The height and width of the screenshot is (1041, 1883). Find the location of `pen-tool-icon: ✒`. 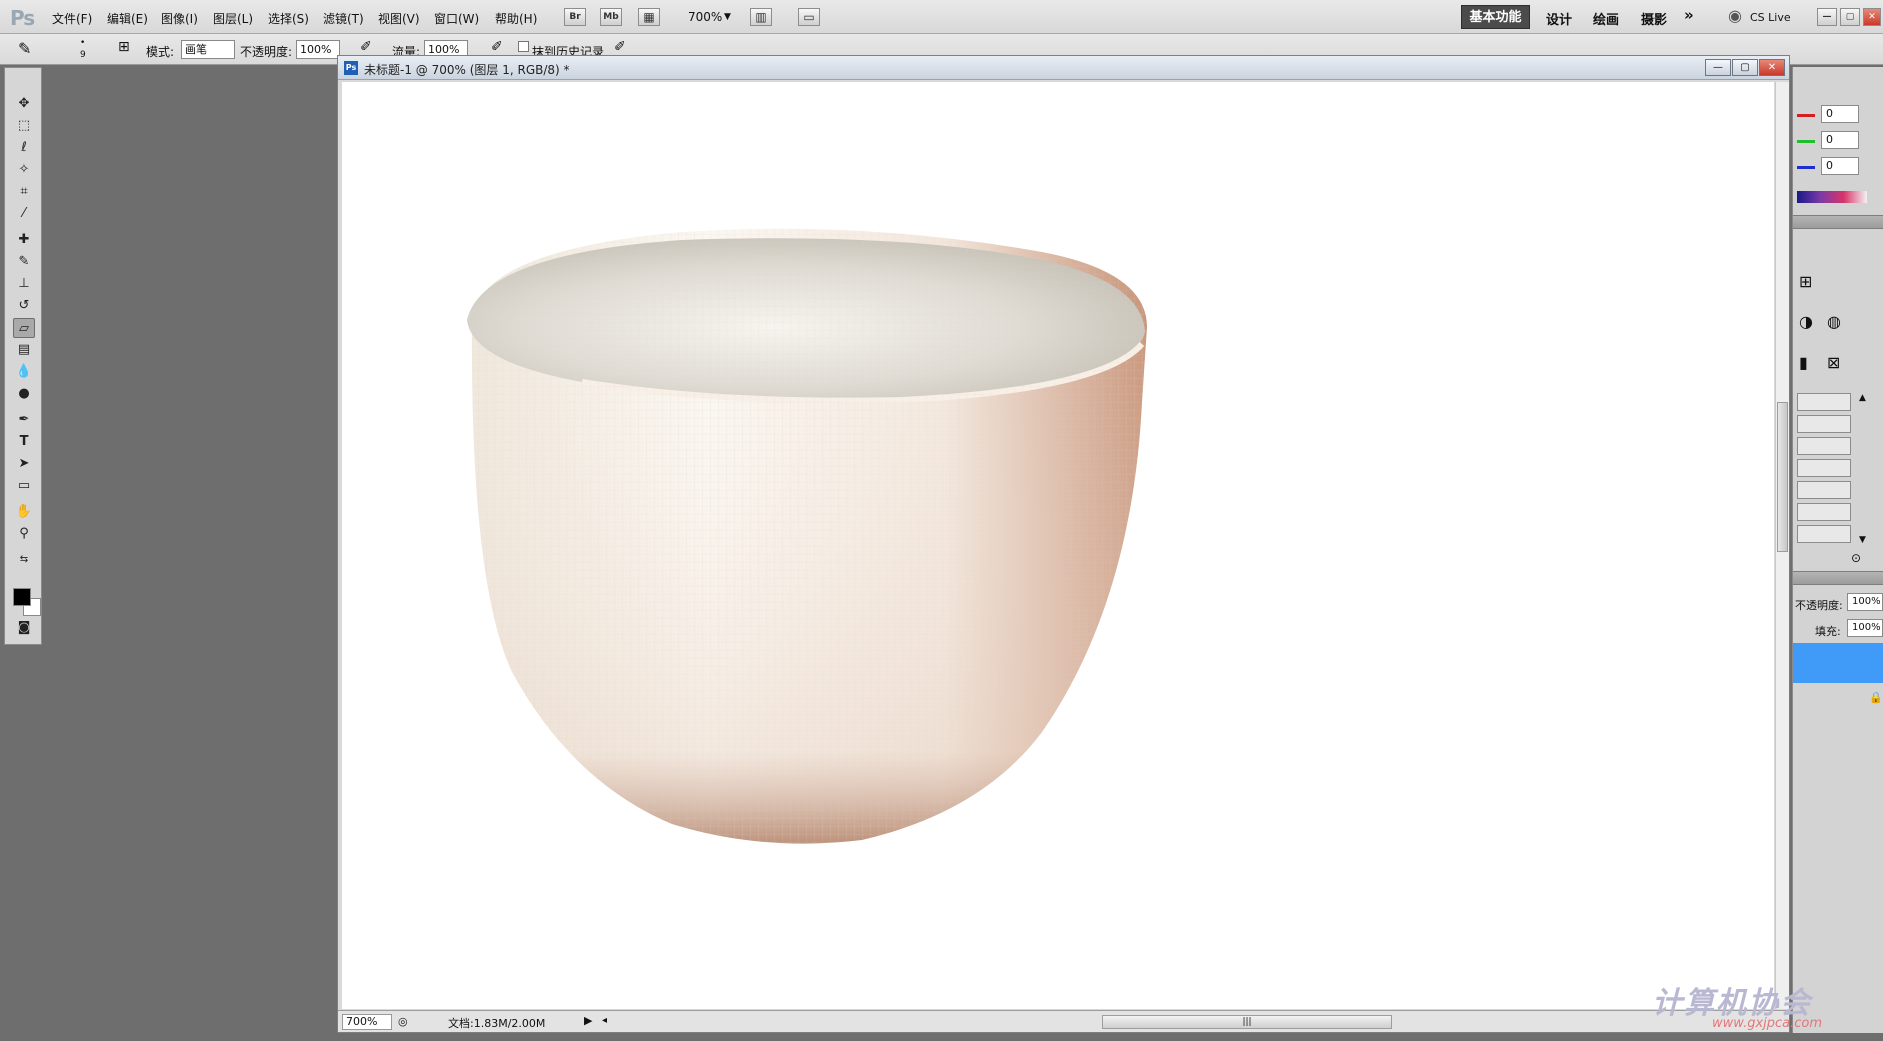

pen-tool-icon: ✒ is located at coordinates (24, 420).